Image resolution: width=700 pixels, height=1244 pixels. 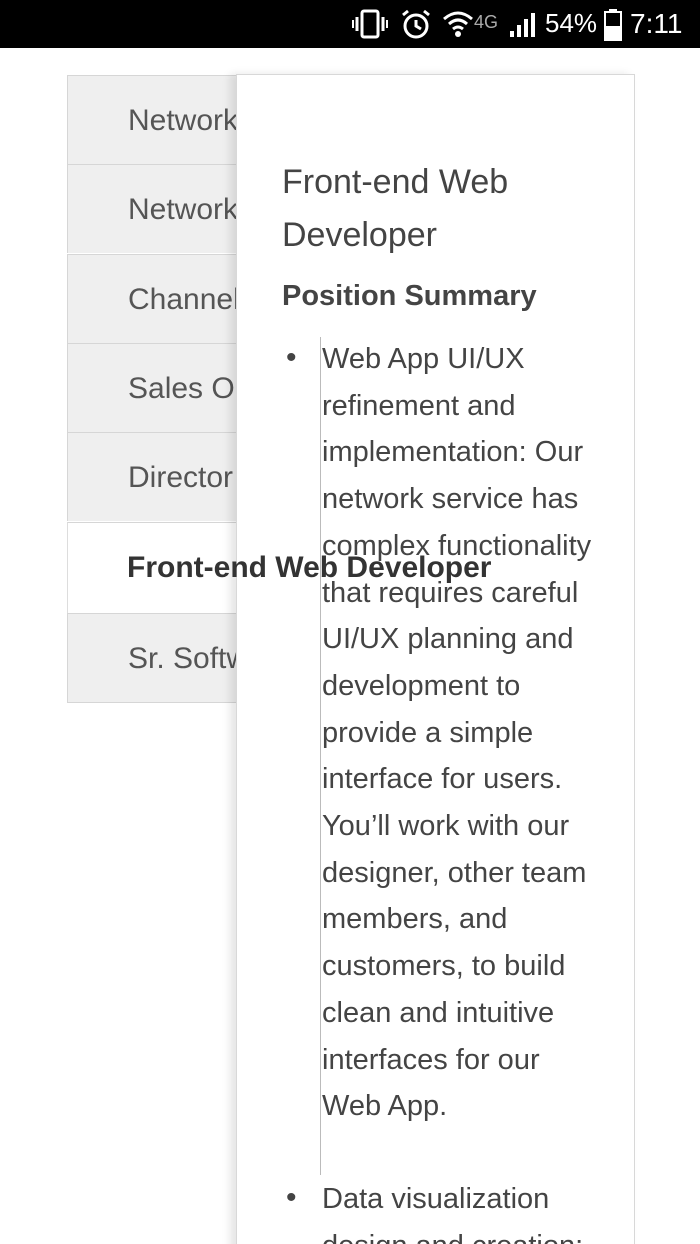 What do you see at coordinates (409, 296) in the screenshot?
I see `position-summary-heading: Position Summary` at bounding box center [409, 296].